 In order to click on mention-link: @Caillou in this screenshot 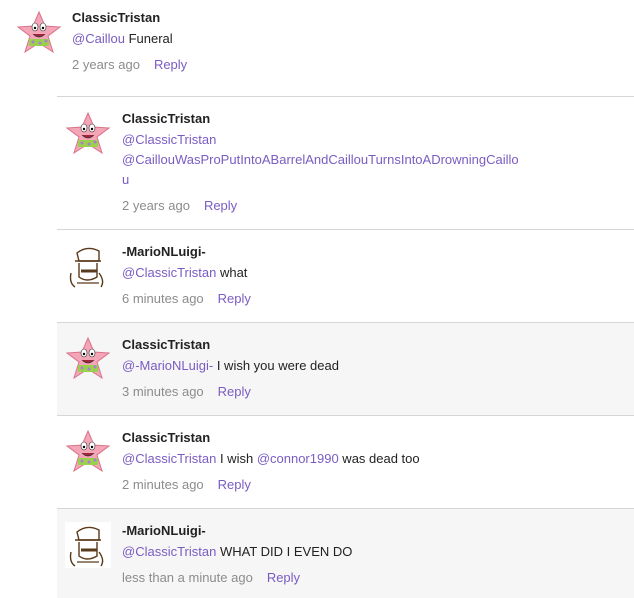, I will do `click(98, 38)`.